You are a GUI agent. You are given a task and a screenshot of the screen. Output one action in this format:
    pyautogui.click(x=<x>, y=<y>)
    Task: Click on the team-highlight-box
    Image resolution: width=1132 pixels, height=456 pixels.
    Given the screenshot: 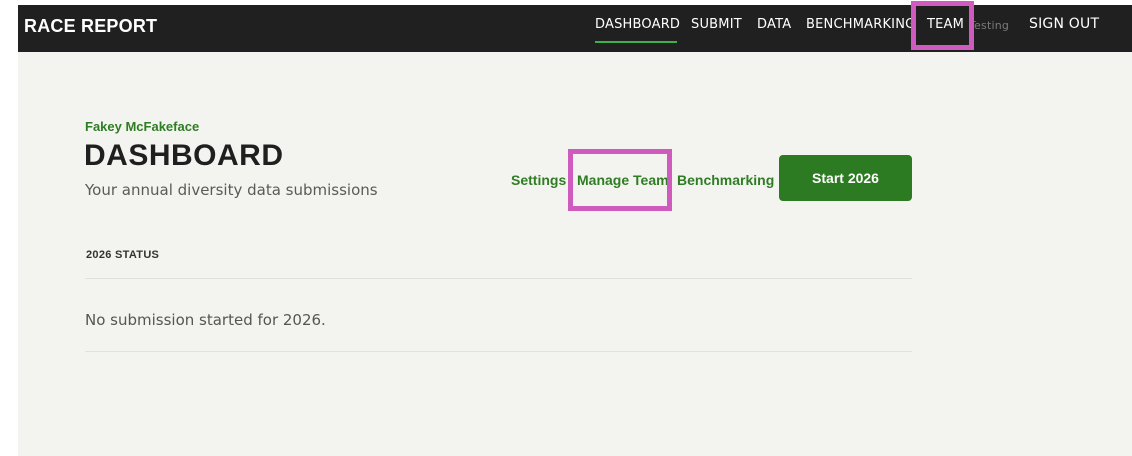 What is the action you would take?
    pyautogui.click(x=942, y=25)
    